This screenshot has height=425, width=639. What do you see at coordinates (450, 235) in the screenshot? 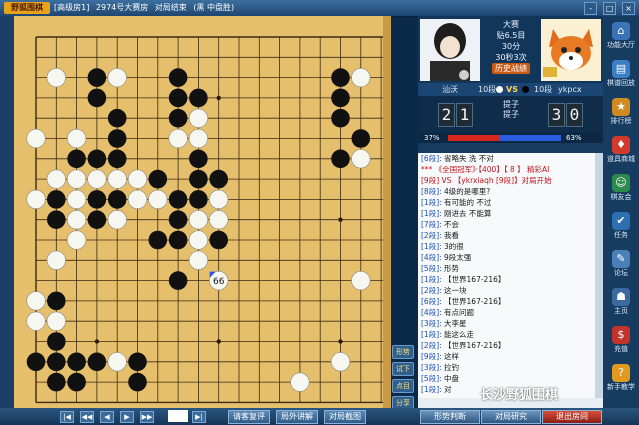
I see `chat-text: 我看` at bounding box center [450, 235].